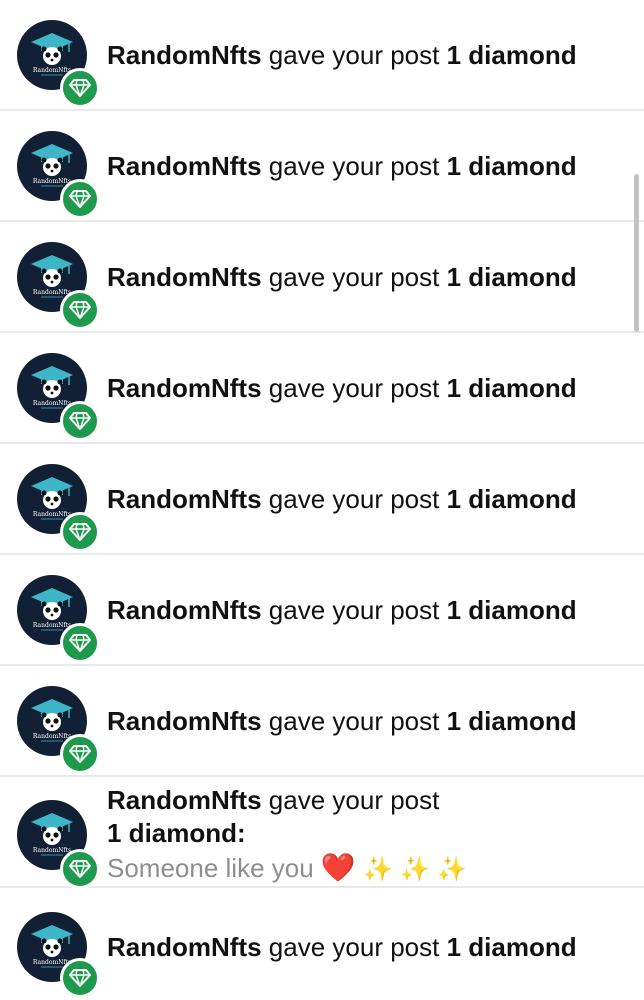  I want to click on notification-text: RandomNfts gave your post, so click(273, 800).